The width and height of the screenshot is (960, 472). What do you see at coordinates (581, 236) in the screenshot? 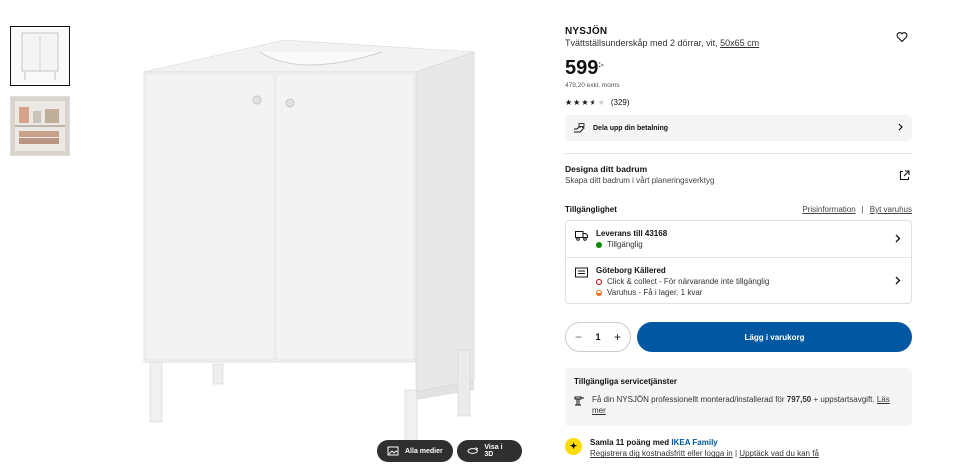
I see `truck-icon` at bounding box center [581, 236].